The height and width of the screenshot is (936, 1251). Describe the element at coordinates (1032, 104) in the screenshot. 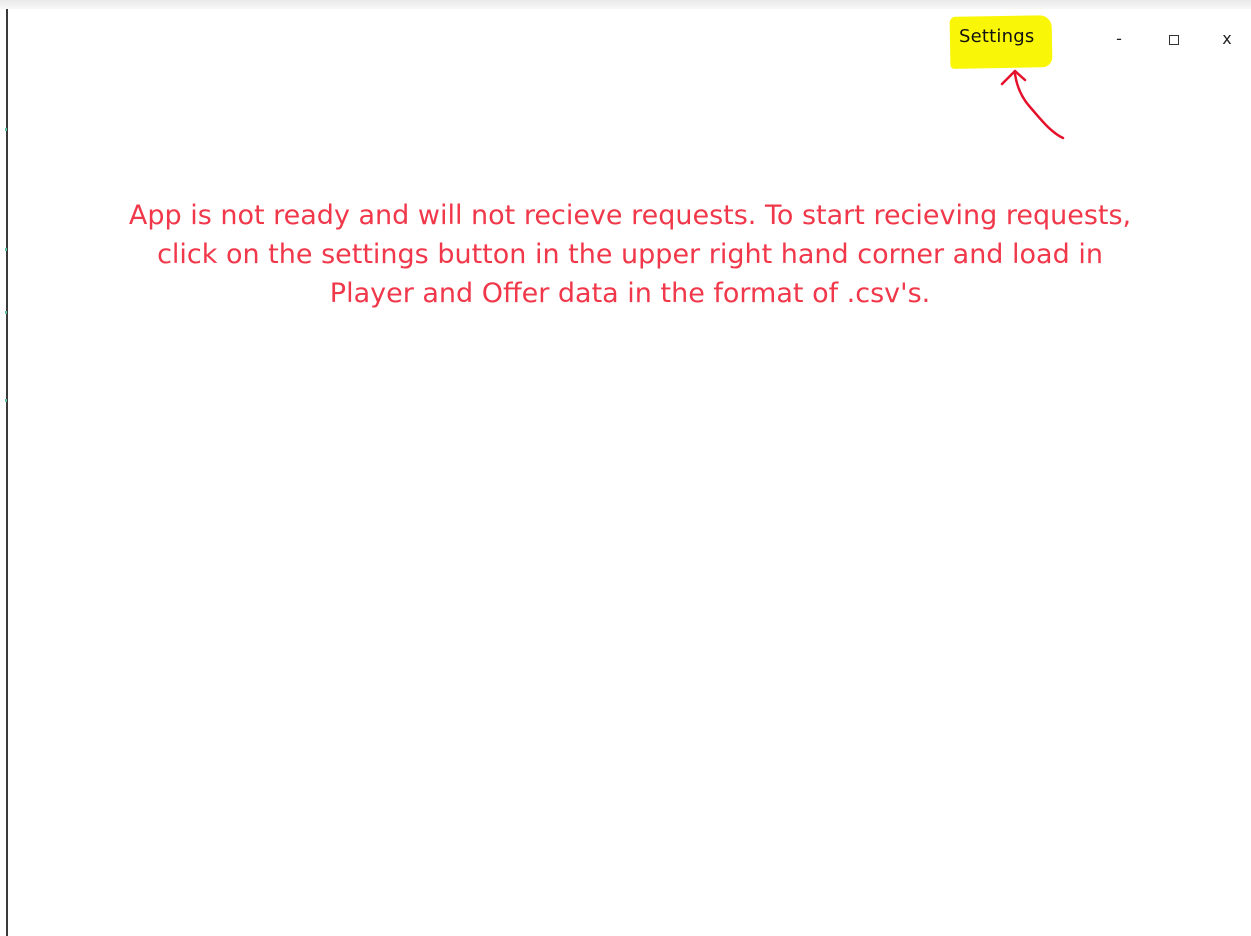

I see `annotation-arrow-icon` at that location.